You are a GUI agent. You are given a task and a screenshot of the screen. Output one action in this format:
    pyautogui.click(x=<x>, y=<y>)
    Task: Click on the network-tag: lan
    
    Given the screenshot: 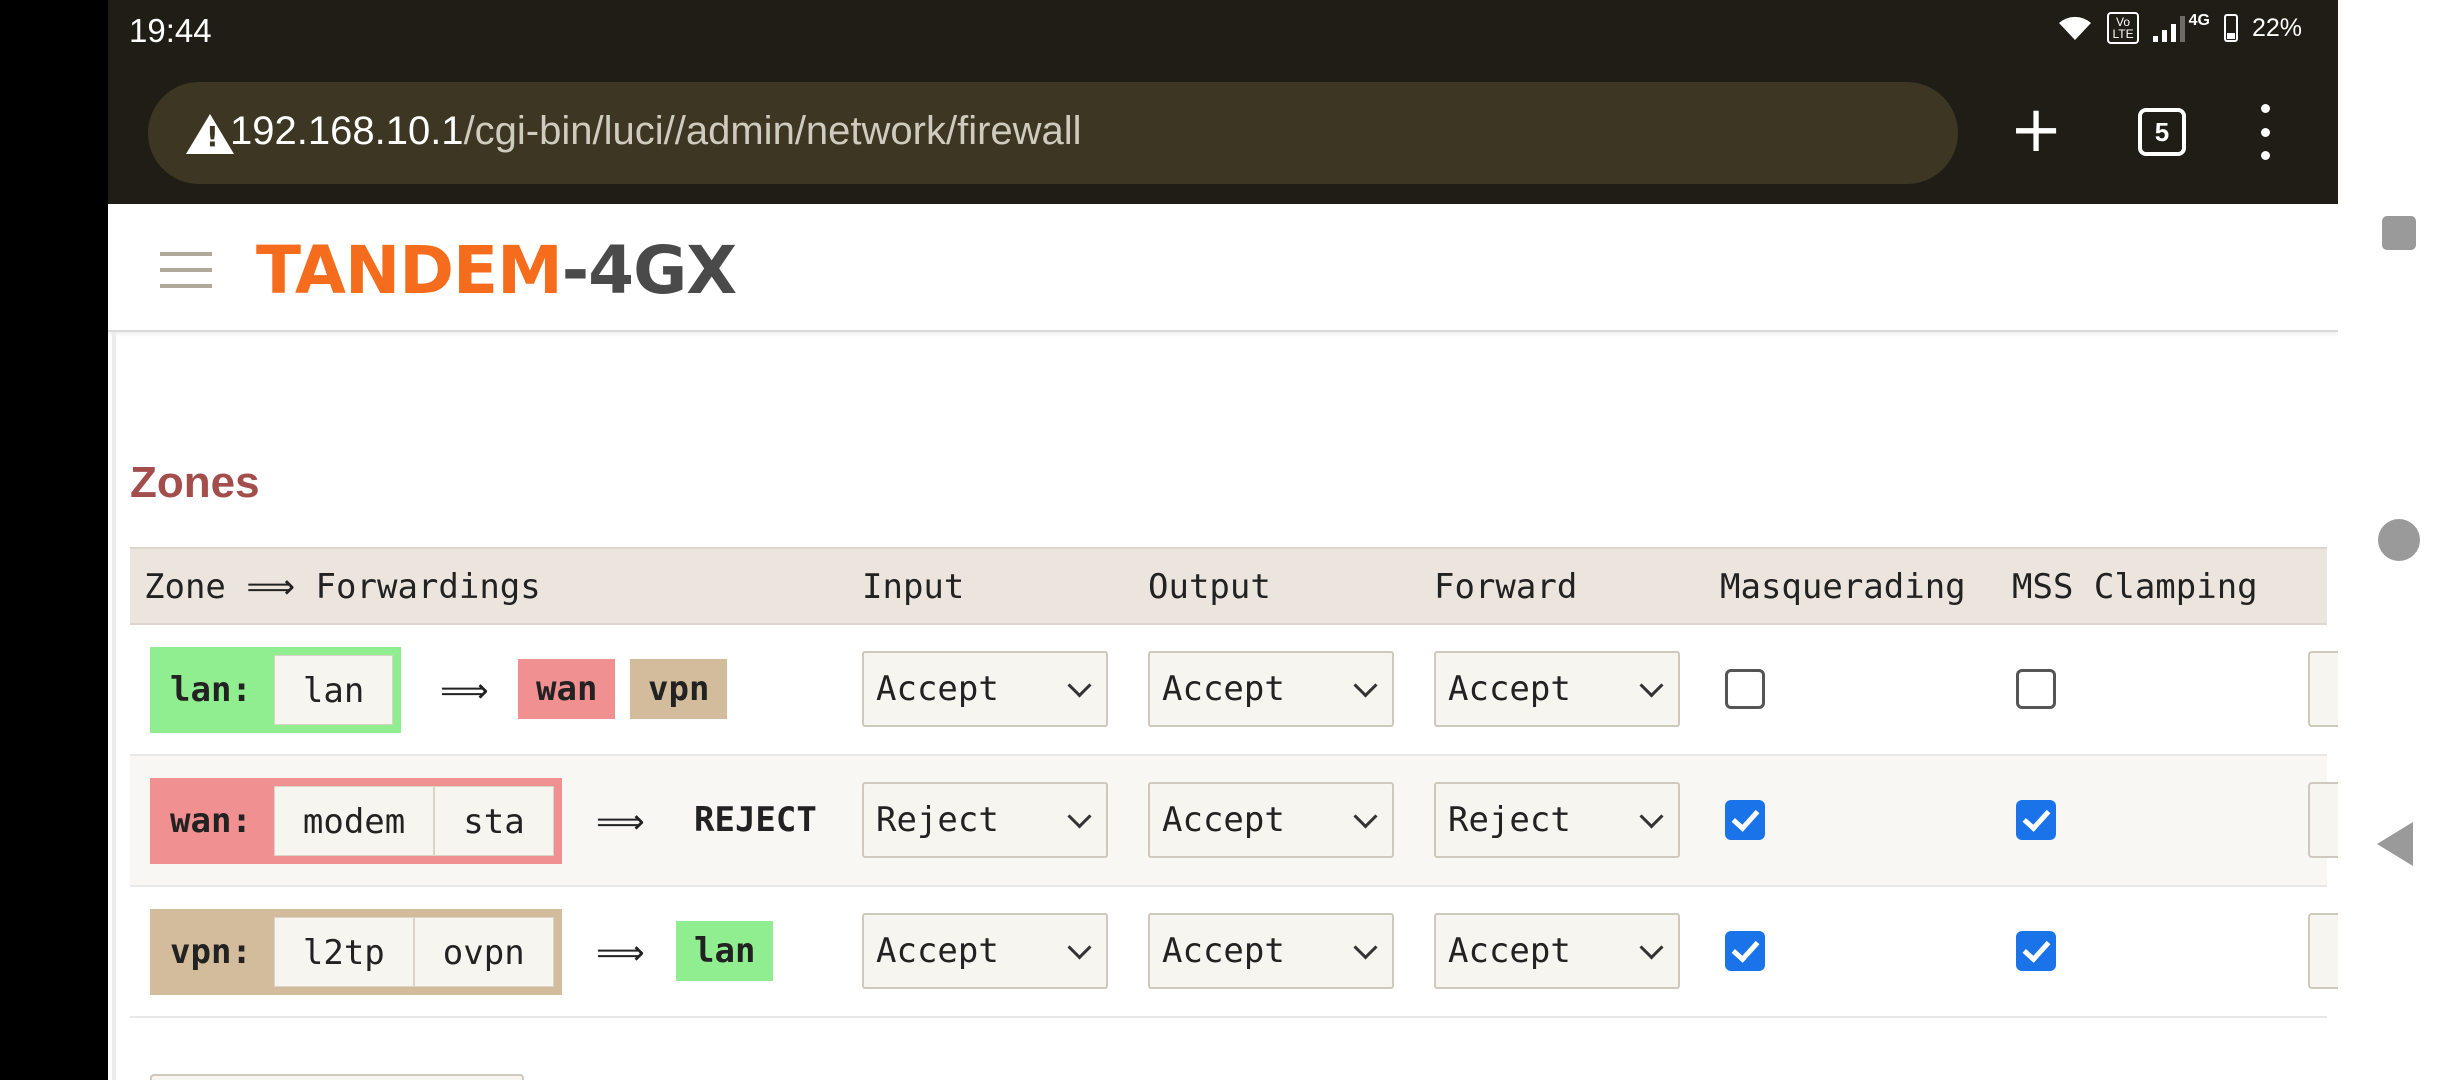 What is the action you would take?
    pyautogui.click(x=333, y=690)
    